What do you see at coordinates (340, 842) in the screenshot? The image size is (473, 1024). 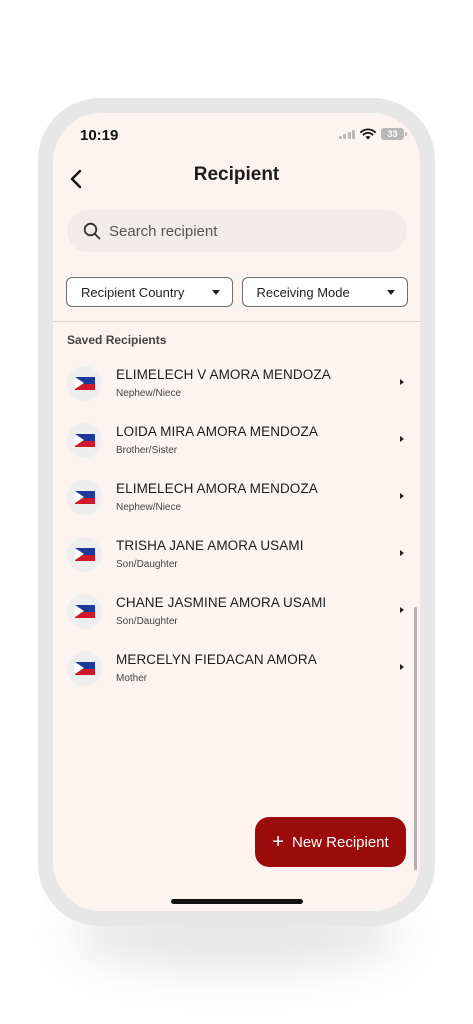 I see `new-recipient-label: New Recipient` at bounding box center [340, 842].